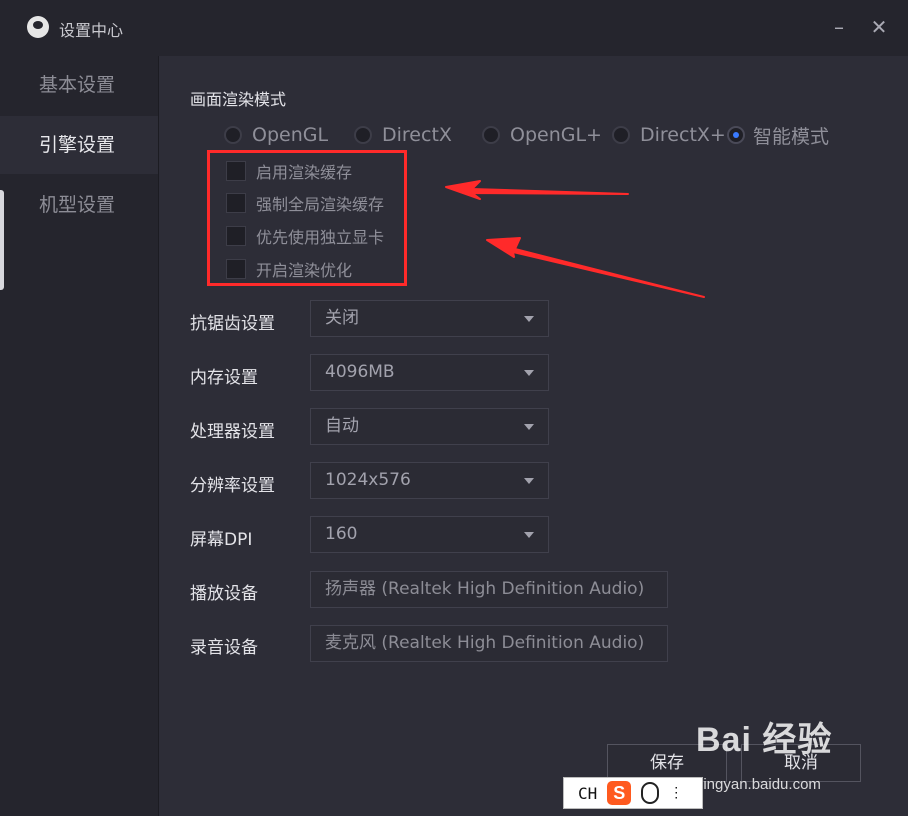 The image size is (908, 816). What do you see at coordinates (417, 135) in the screenshot?
I see `radio-label: DirectX` at bounding box center [417, 135].